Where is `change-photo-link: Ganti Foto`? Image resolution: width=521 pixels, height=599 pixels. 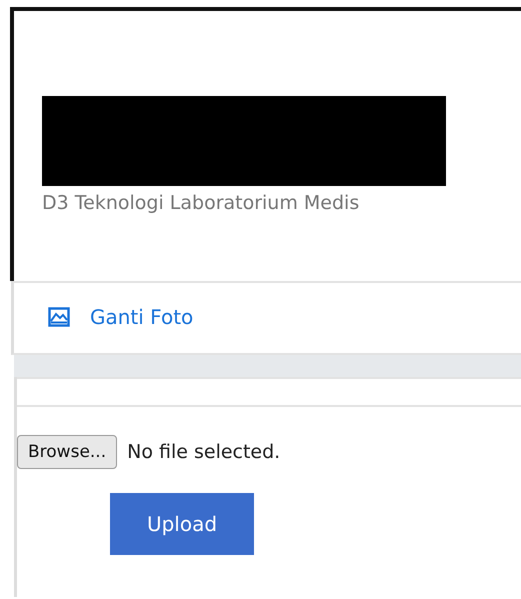 change-photo-link: Ganti Foto is located at coordinates (121, 317).